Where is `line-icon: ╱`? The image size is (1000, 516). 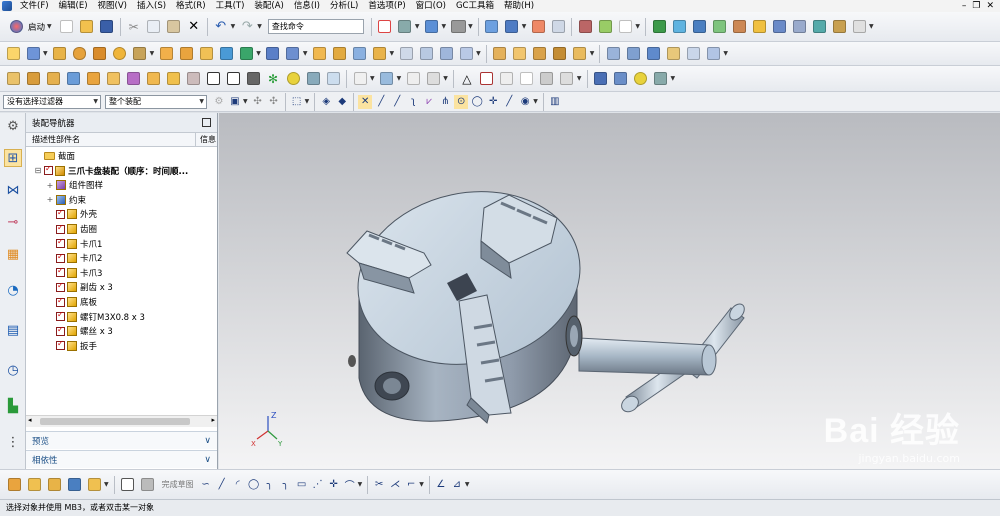
line-icon: ╱ is located at coordinates (222, 485).